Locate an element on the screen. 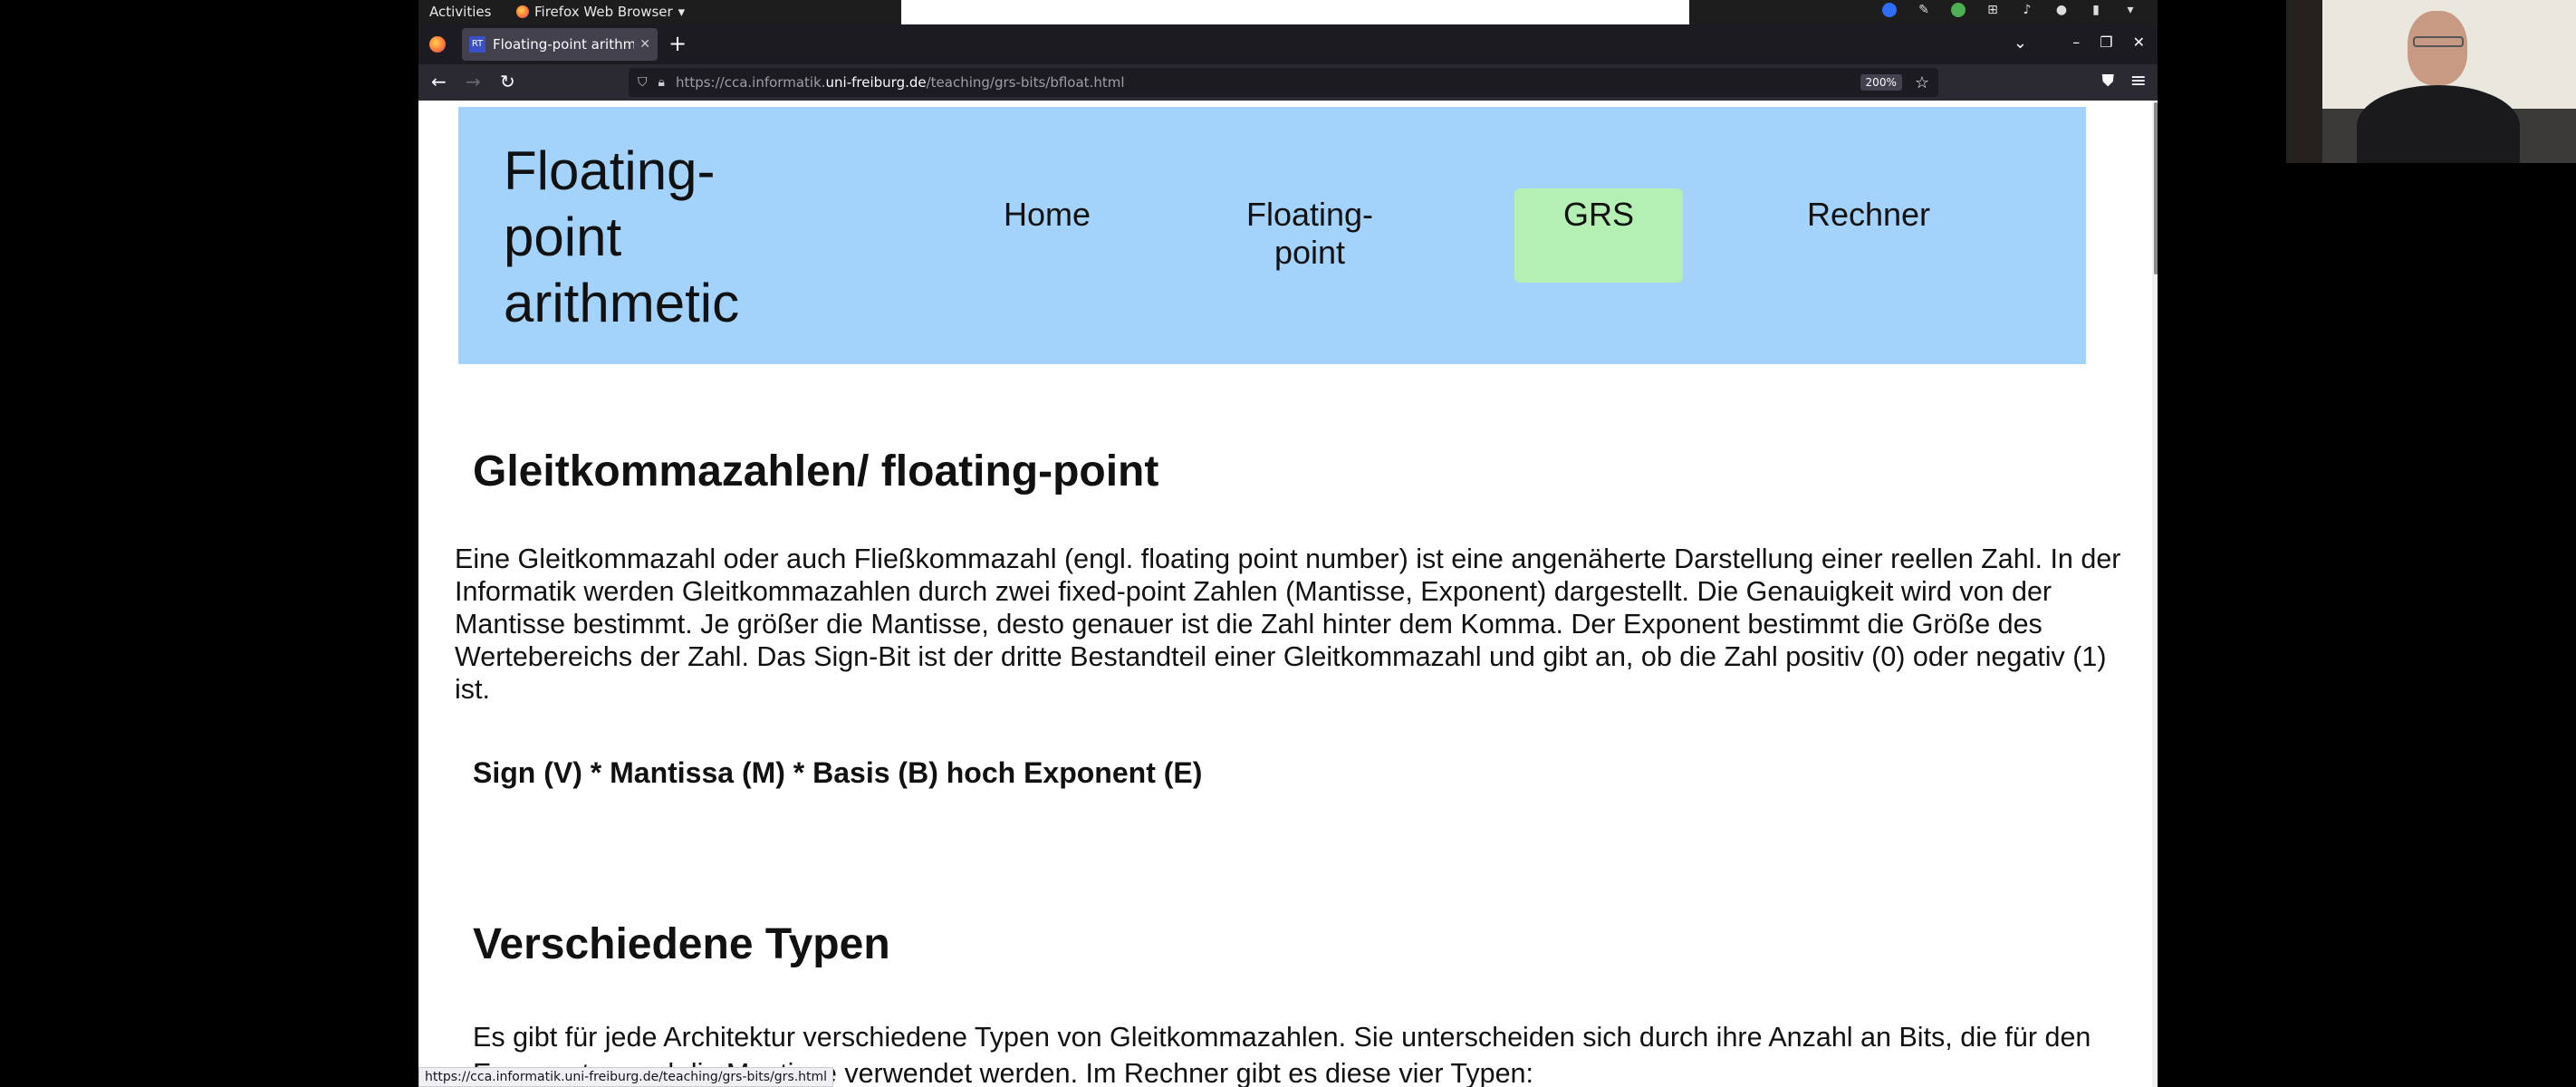 The width and height of the screenshot is (2576, 1087). maximize-icon: ❐ is located at coordinates (2106, 42).